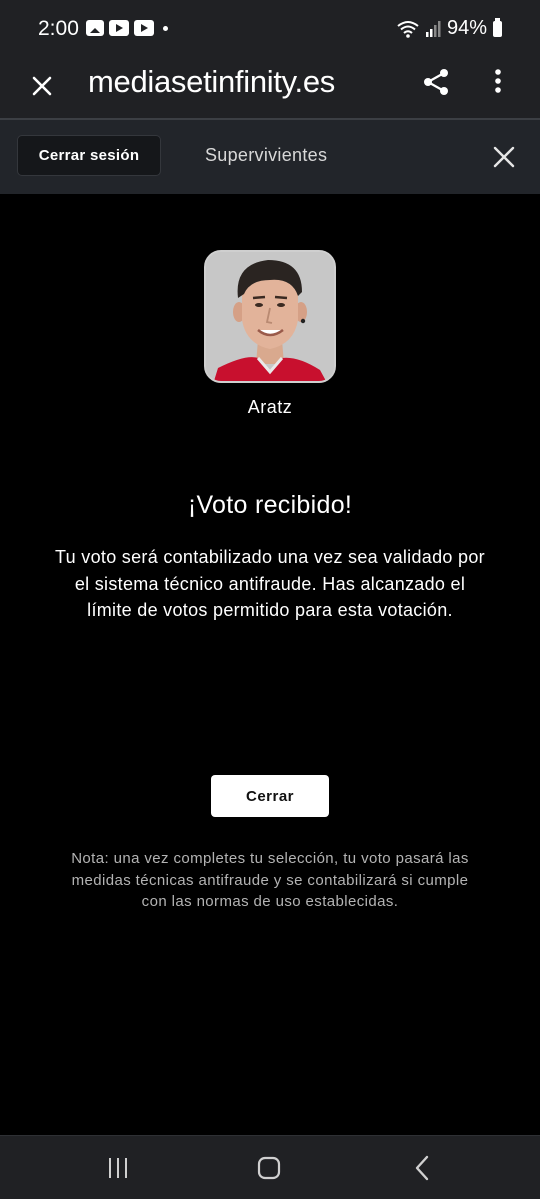 This screenshot has width=540, height=1199. What do you see at coordinates (266, 155) in the screenshot?
I see `modal-title: Supervivientes` at bounding box center [266, 155].